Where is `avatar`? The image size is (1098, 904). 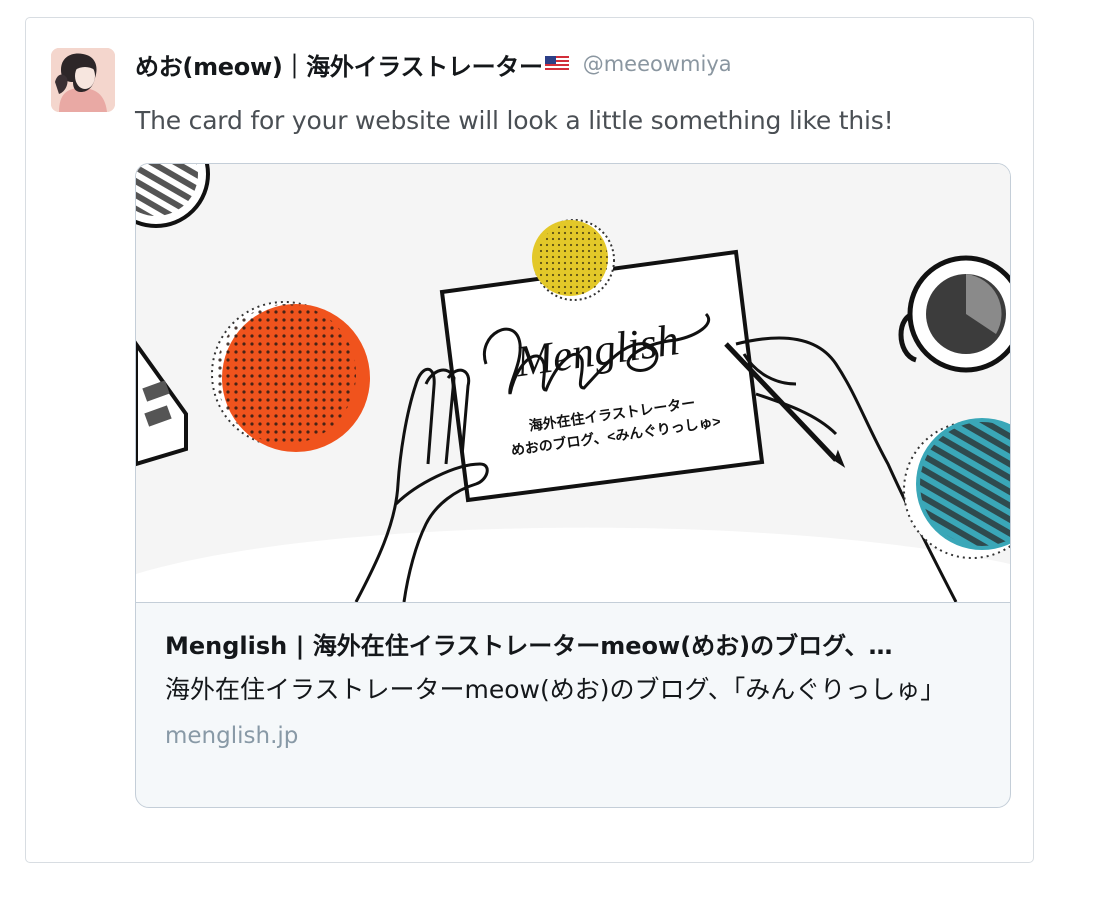
avatar is located at coordinates (83, 80).